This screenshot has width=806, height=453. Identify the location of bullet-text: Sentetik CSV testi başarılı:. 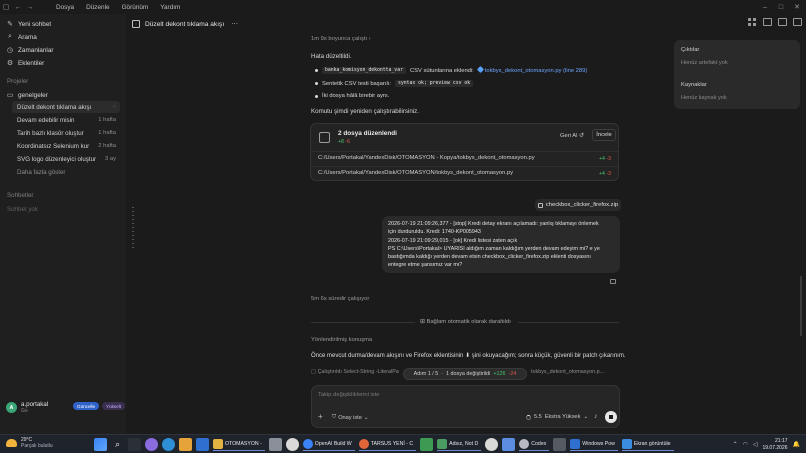
(356, 83).